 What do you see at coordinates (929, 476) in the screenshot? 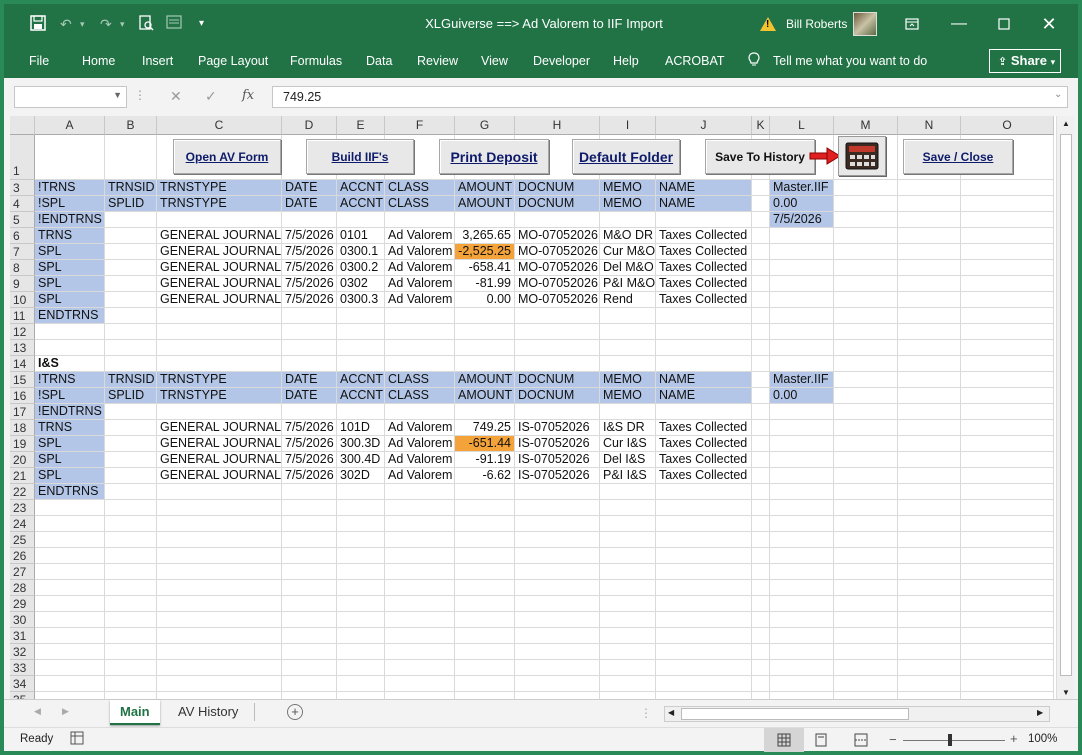
I see `cell-n21` at bounding box center [929, 476].